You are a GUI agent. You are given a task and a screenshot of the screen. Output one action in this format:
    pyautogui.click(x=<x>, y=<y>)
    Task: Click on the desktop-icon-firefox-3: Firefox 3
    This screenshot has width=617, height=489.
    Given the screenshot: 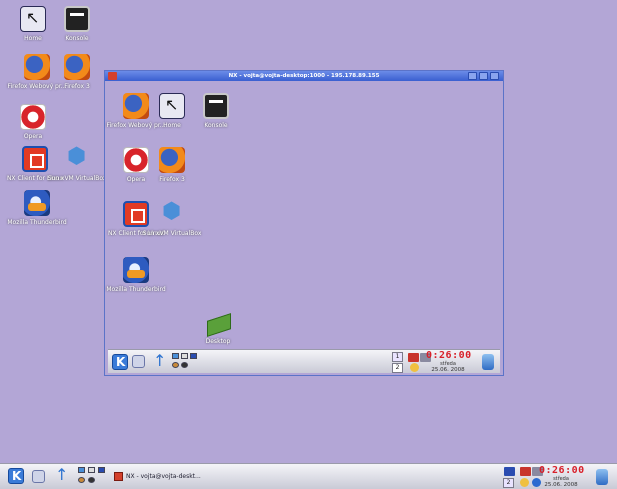 What is the action you would take?
    pyautogui.click(x=77, y=72)
    